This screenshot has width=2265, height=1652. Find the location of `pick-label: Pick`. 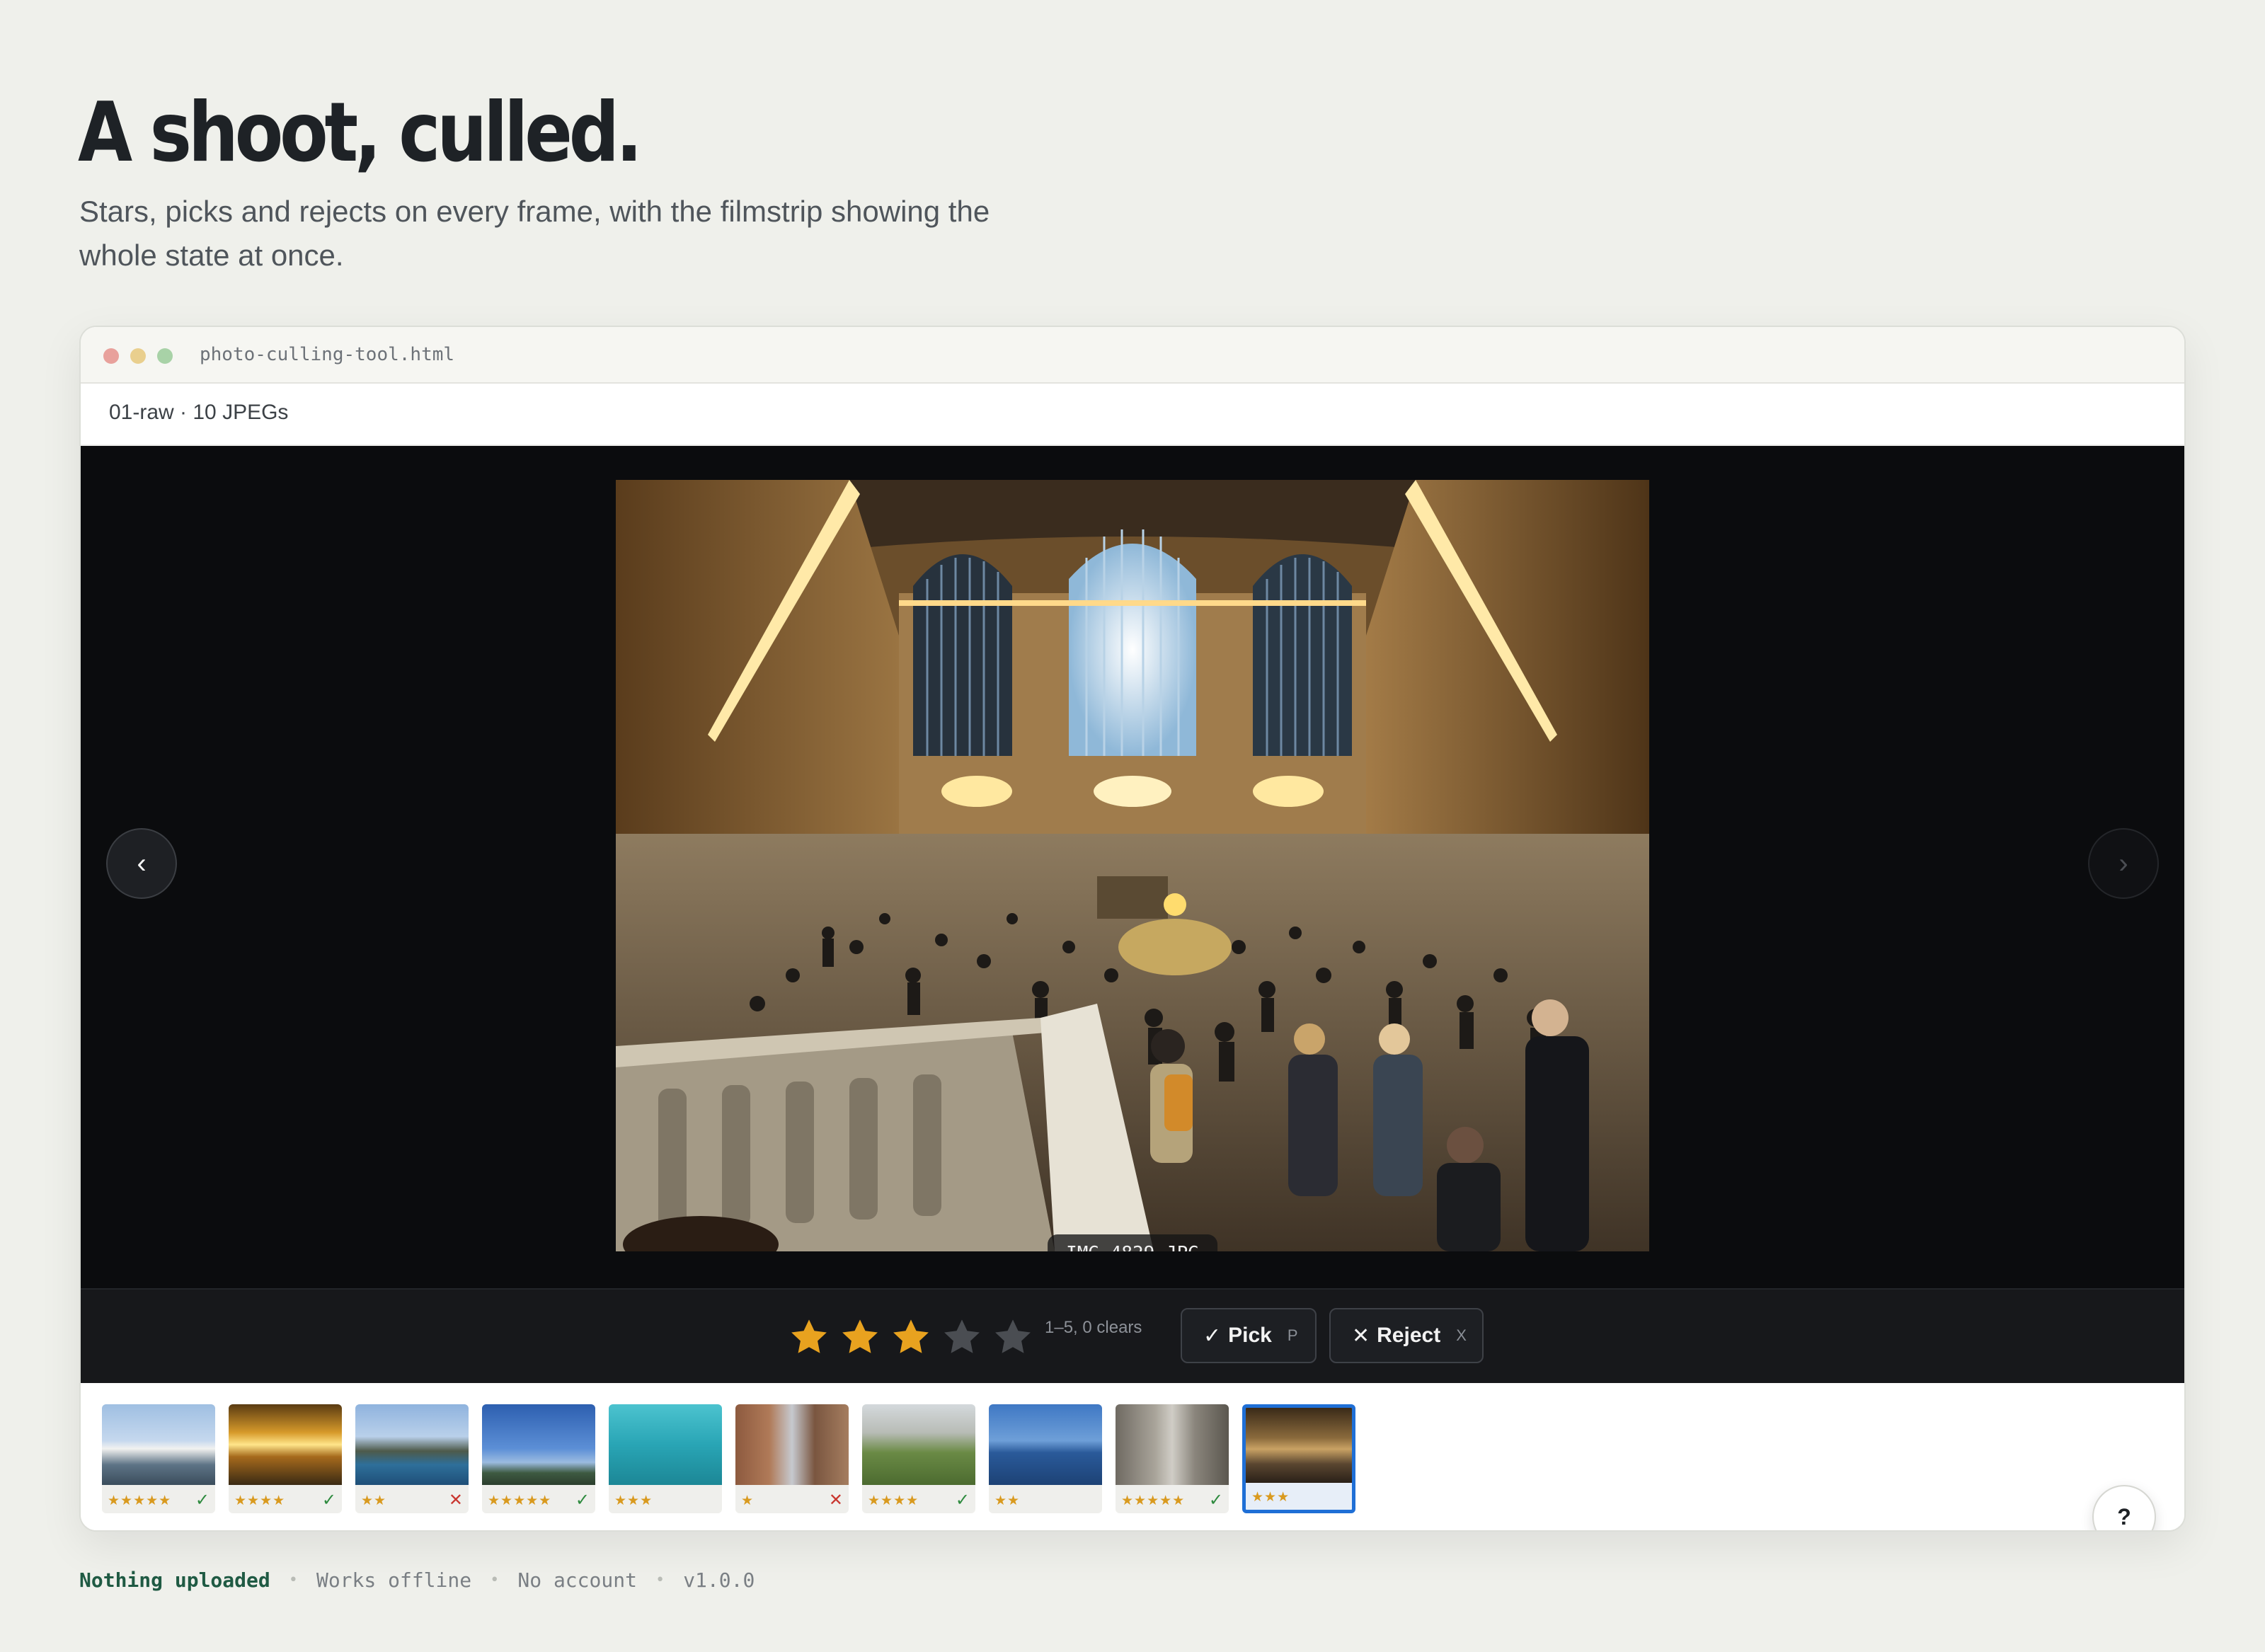

pick-label: Pick is located at coordinates (1250, 1335).